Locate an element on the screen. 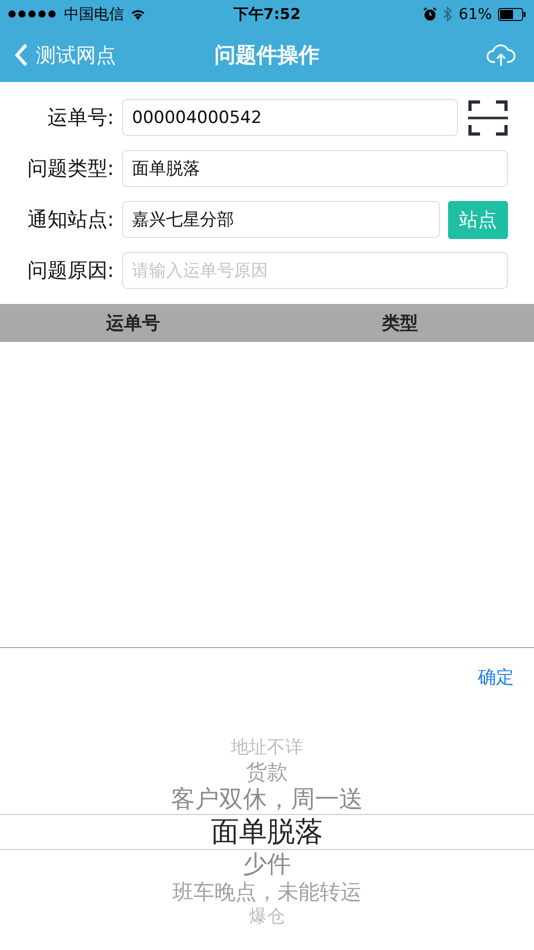 The image size is (534, 950). wifi-icon is located at coordinates (138, 14).